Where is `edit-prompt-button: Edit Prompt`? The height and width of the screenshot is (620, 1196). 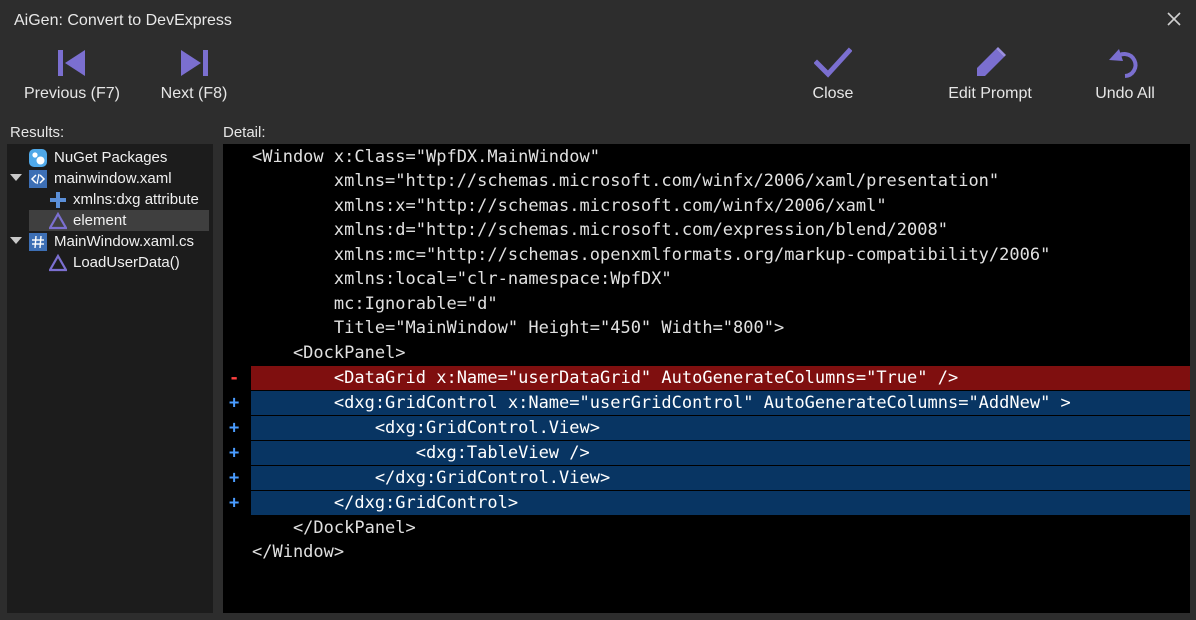
edit-prompt-button: Edit Prompt is located at coordinates (990, 76).